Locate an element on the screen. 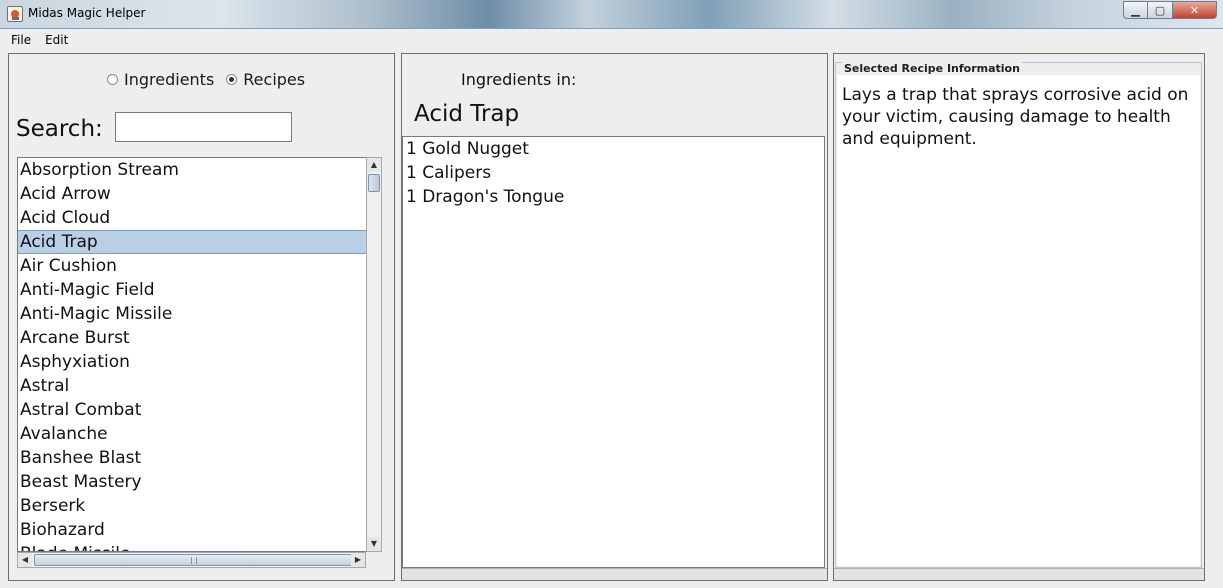 The width and height of the screenshot is (1223, 588). search-input is located at coordinates (203, 127).